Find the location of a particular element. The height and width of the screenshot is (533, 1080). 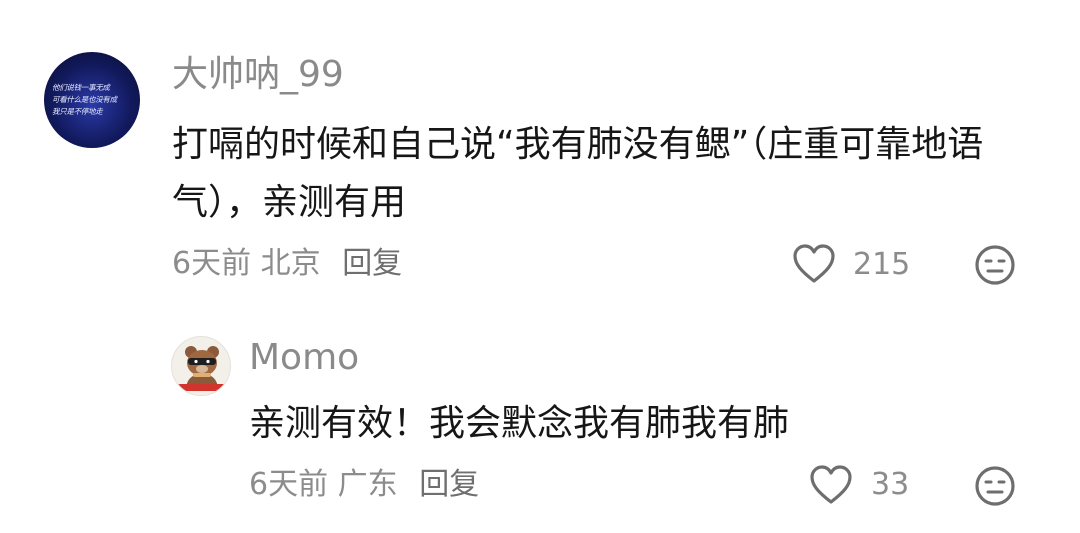

comment-location: 广东 is located at coordinates (367, 484).